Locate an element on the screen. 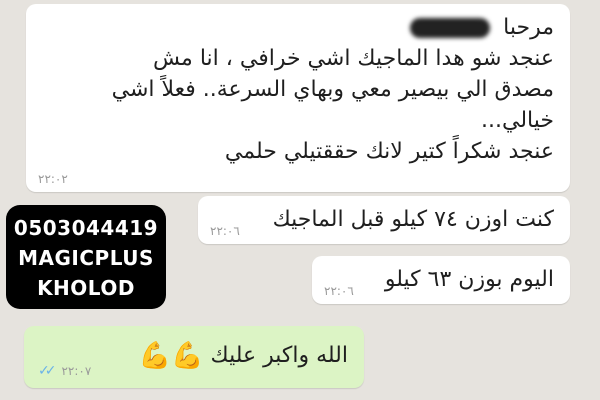 The height and width of the screenshot is (400, 600). message-line: عنجد شكراً كتير لانك حققتيلي حلمي is located at coordinates (389, 151).